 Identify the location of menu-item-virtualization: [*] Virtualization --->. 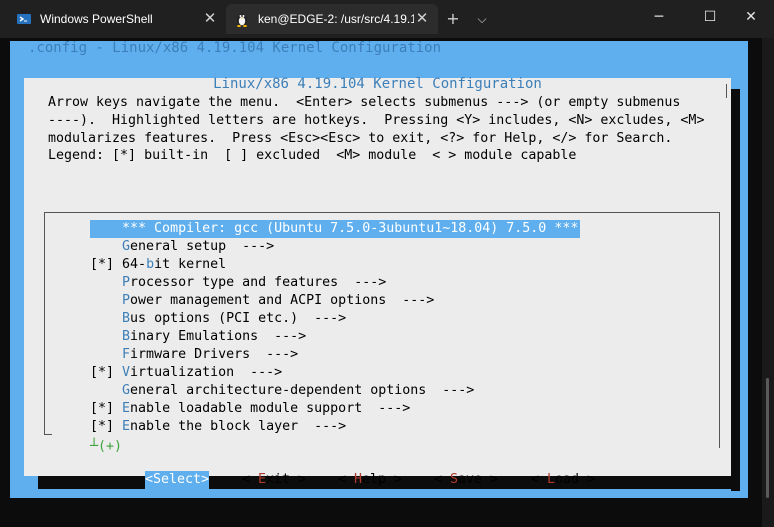
(186, 373).